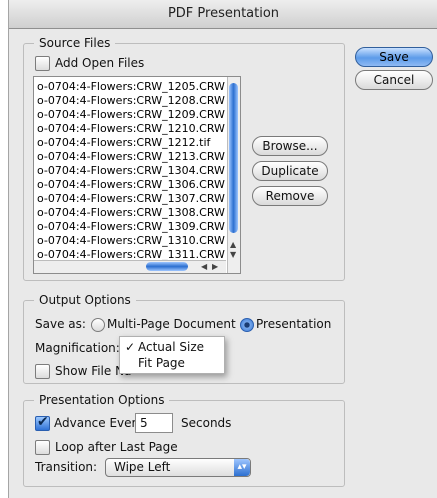 The image size is (437, 498). I want to click on save-button: Save, so click(394, 57).